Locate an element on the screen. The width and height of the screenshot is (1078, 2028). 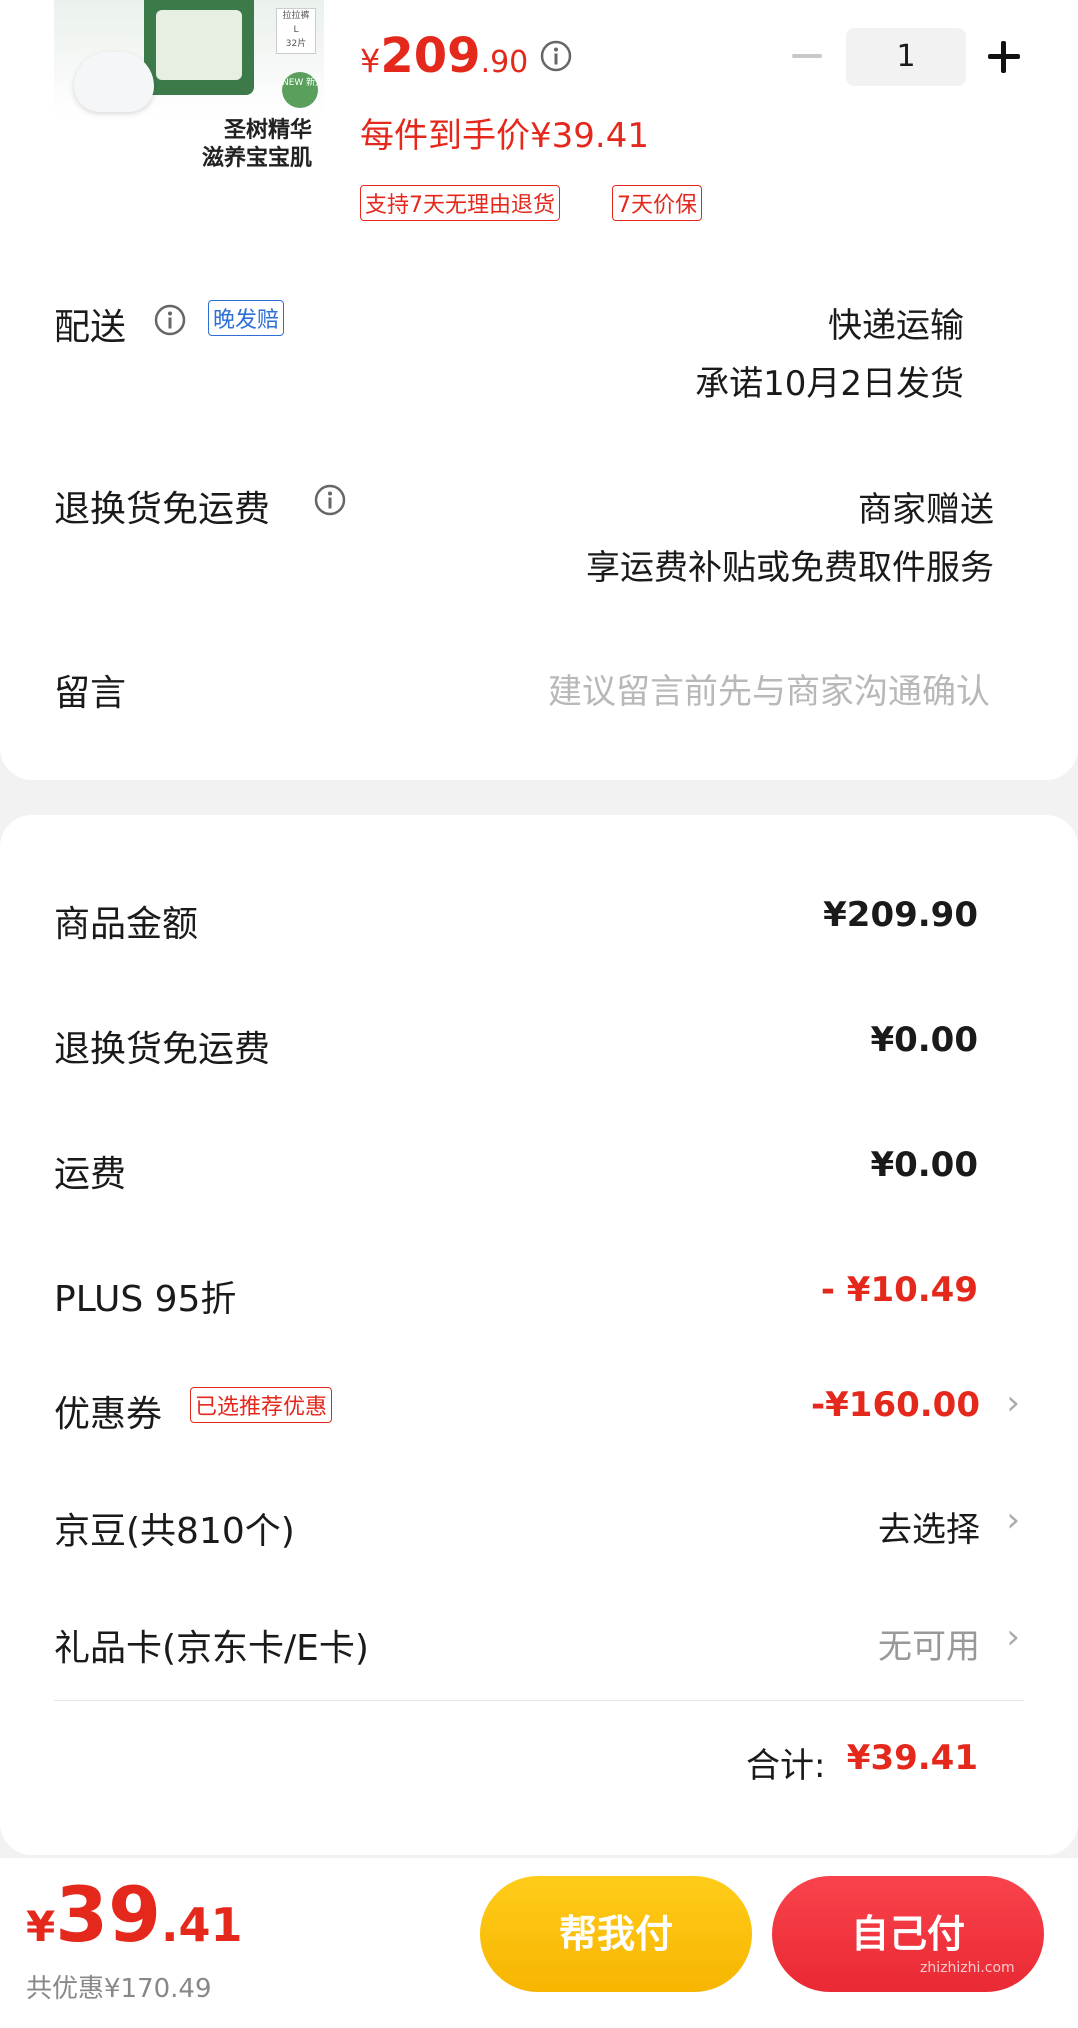
jingdou-value: 去选择 is located at coordinates (929, 1530).